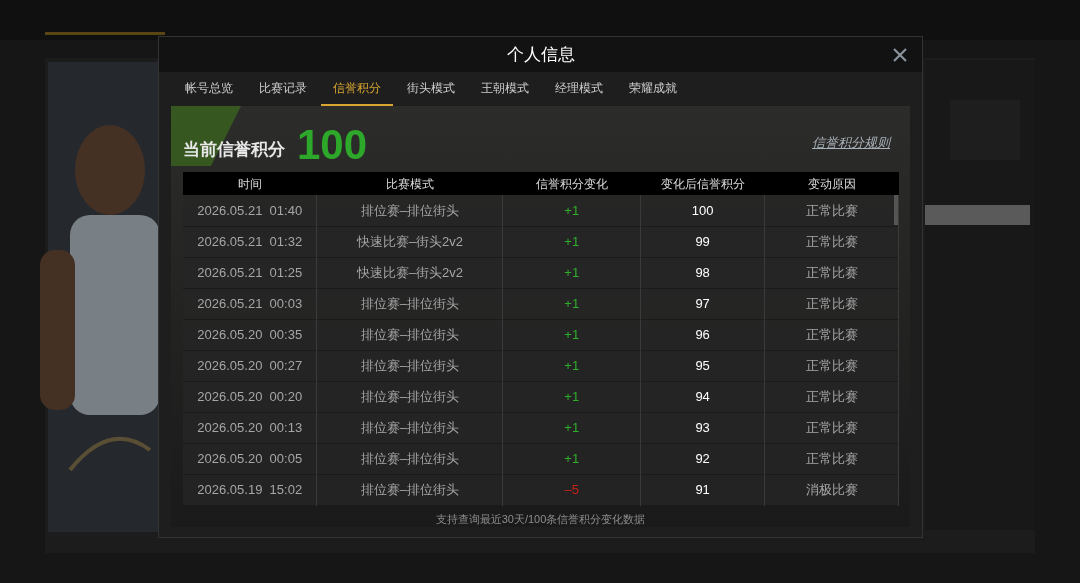  Describe the element at coordinates (234, 149) in the screenshot. I see `credit-label: 当前信誉积分` at that location.